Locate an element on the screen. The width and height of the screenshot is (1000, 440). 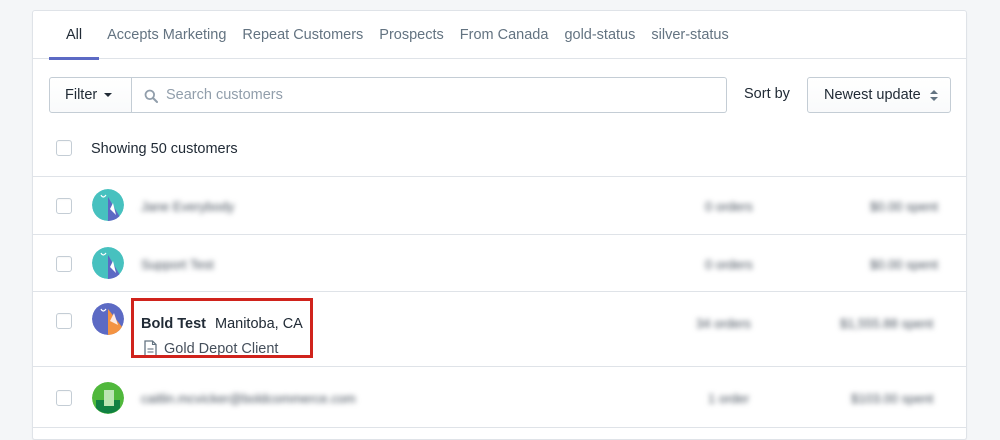
customer-name: Support Test is located at coordinates (177, 264).